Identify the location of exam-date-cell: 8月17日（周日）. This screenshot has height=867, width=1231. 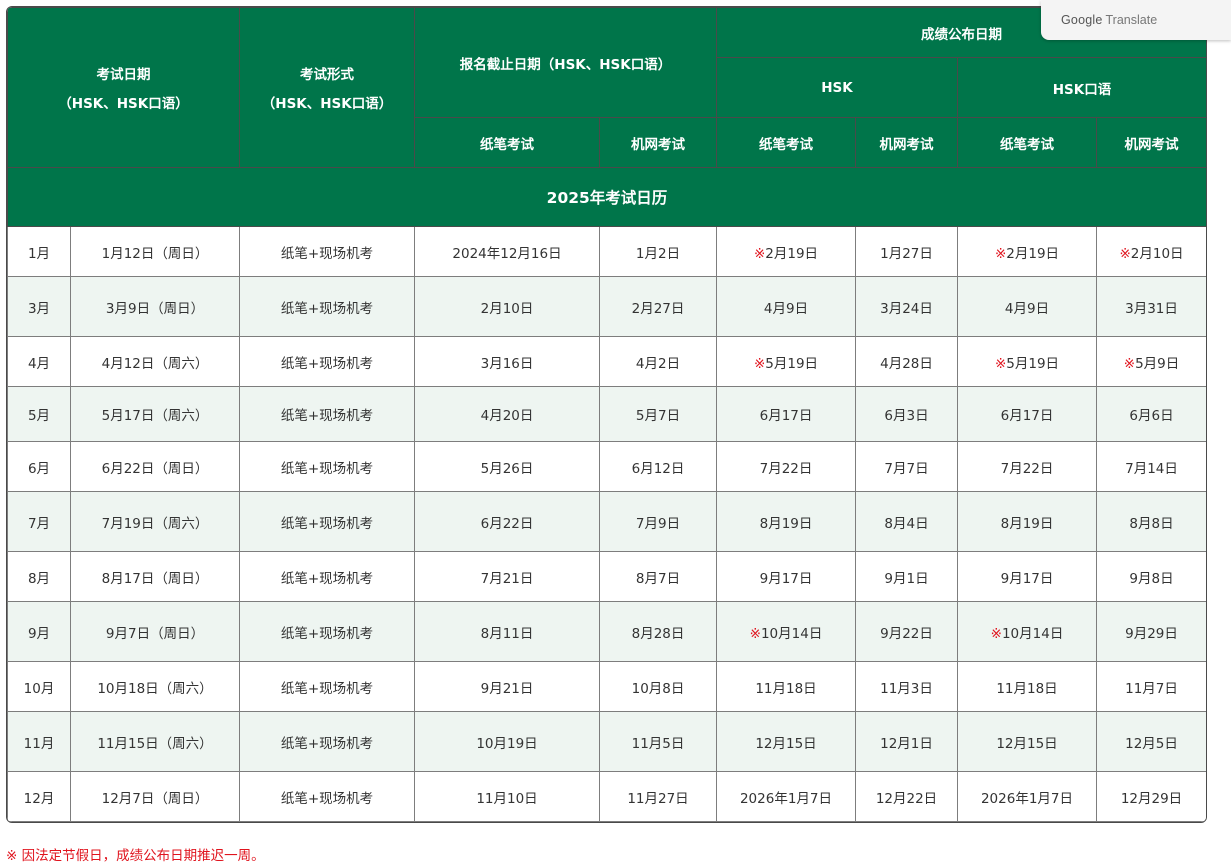
(155, 576).